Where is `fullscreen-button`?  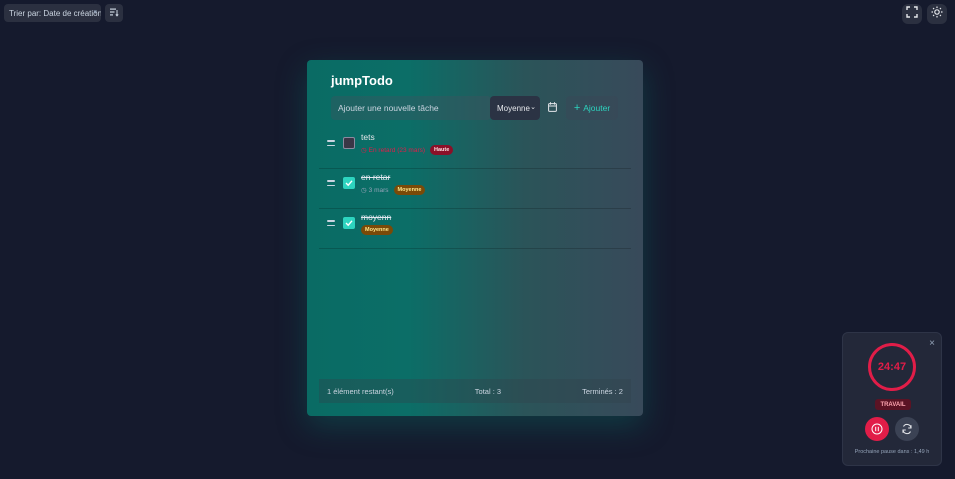 fullscreen-button is located at coordinates (912, 14).